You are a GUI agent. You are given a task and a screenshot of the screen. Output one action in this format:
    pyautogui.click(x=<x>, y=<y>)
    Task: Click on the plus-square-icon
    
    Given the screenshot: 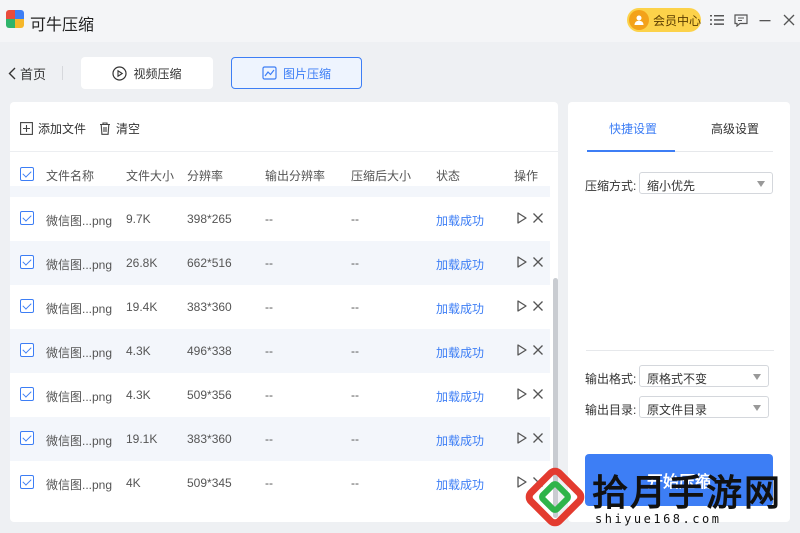 What is the action you would take?
    pyautogui.click(x=26, y=128)
    